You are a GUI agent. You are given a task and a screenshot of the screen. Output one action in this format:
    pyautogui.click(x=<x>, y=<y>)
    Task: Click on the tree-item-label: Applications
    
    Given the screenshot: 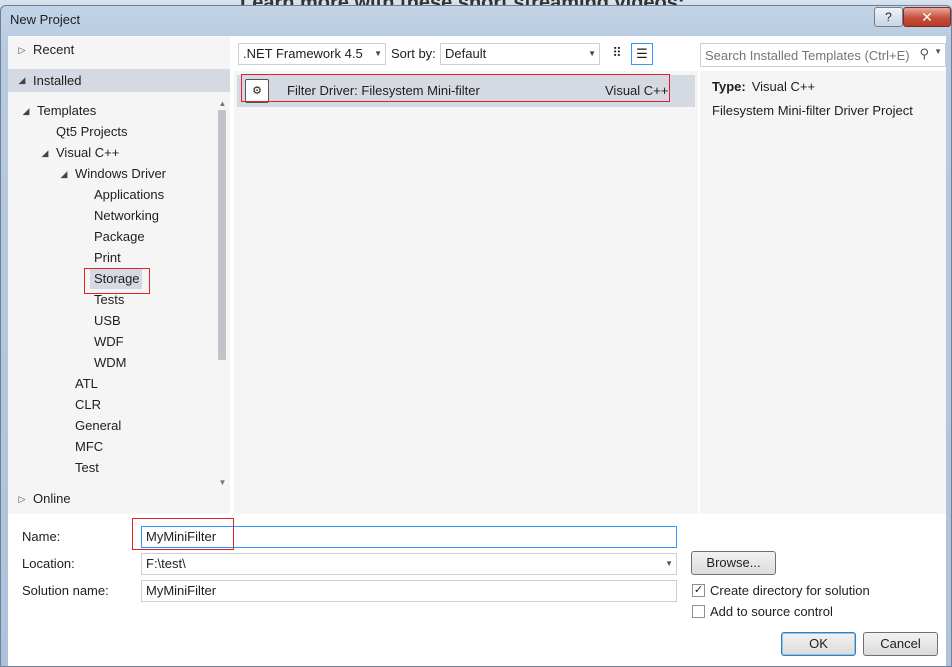 What is the action you would take?
    pyautogui.click(x=129, y=194)
    